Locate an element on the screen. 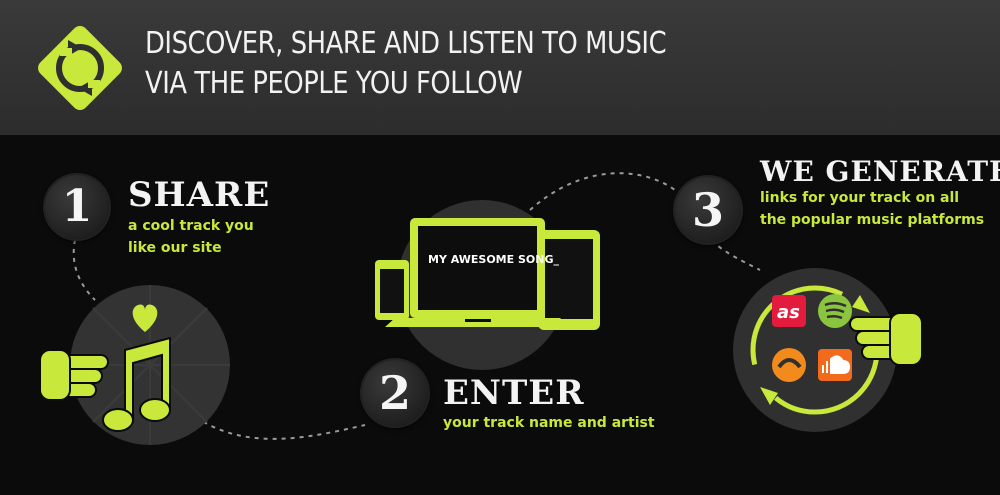 The width and height of the screenshot is (1000, 495). platforms-illustration: as is located at coordinates (828, 350).